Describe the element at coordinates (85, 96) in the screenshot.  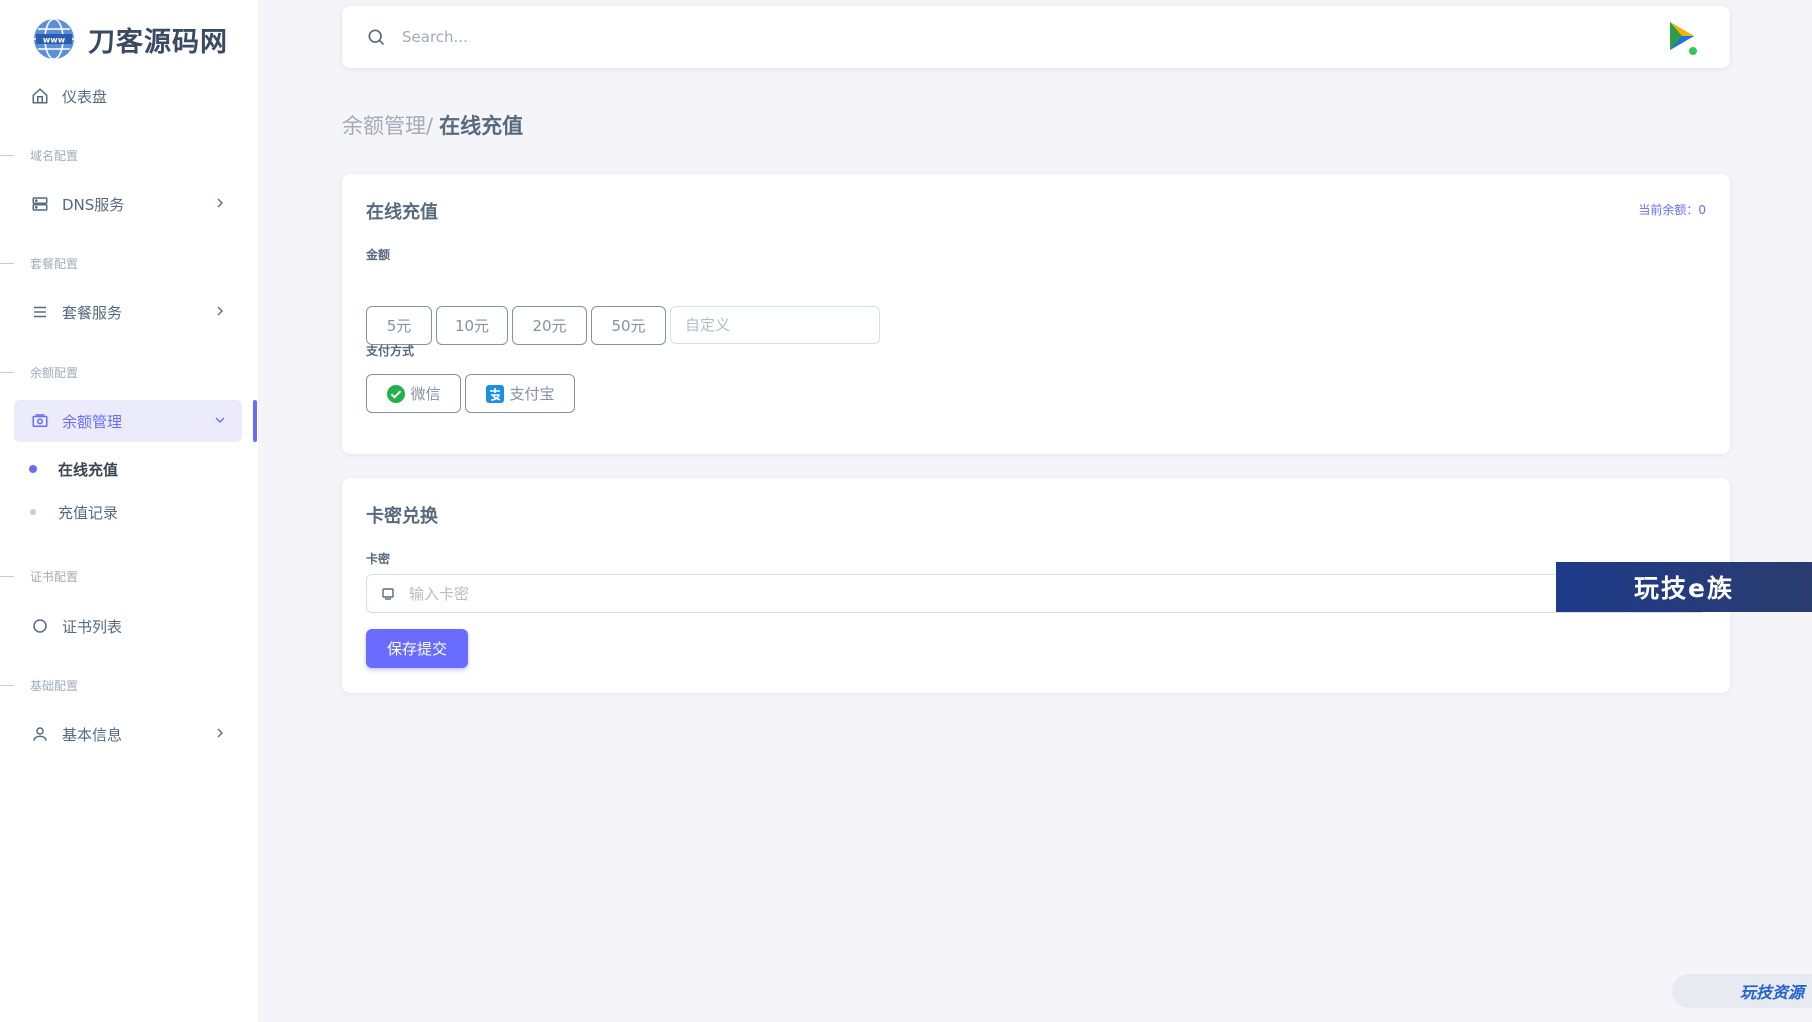
I see `sidebar-item-label: 仪表盘` at that location.